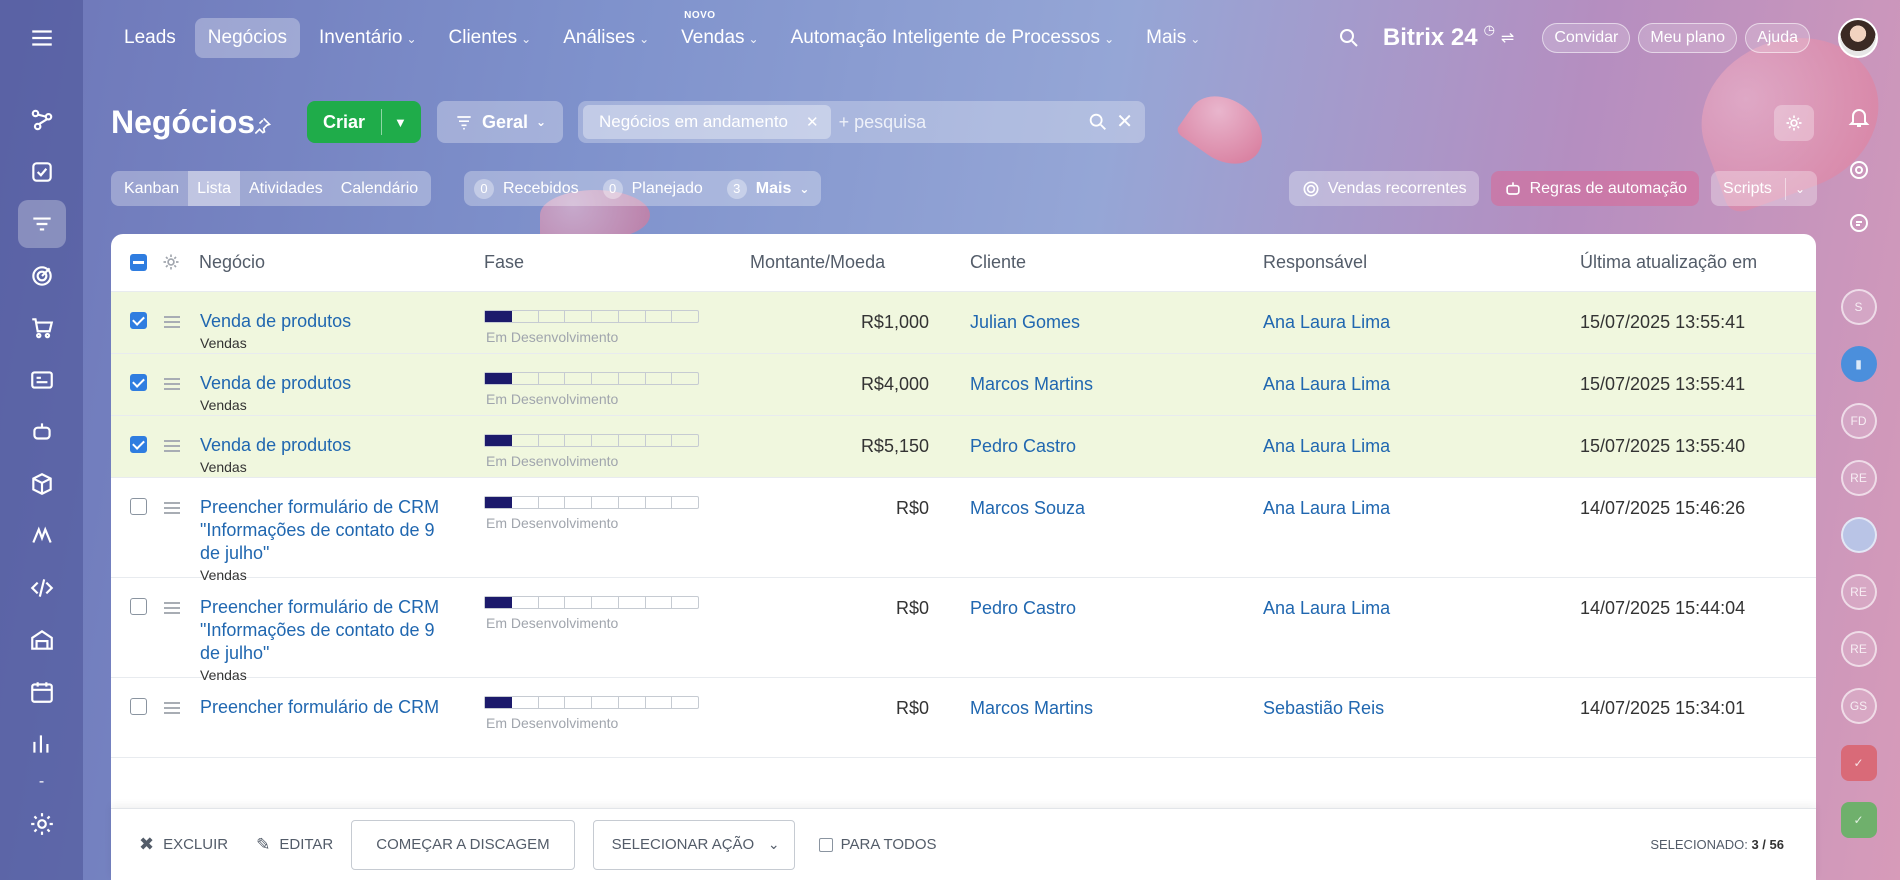 Image resolution: width=1900 pixels, height=880 pixels. Describe the element at coordinates (1858, 820) in the screenshot. I see `task-check-icon: ✓` at that location.